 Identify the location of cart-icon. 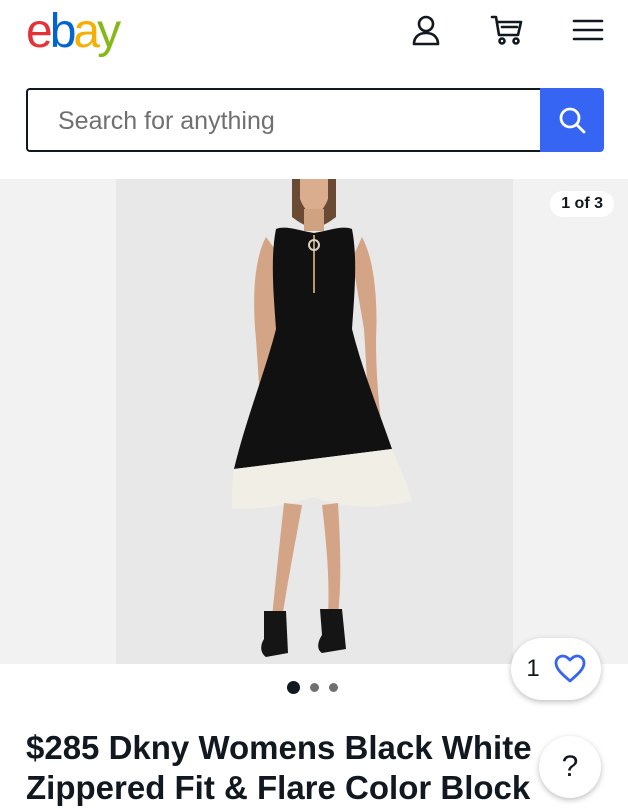
(507, 30).